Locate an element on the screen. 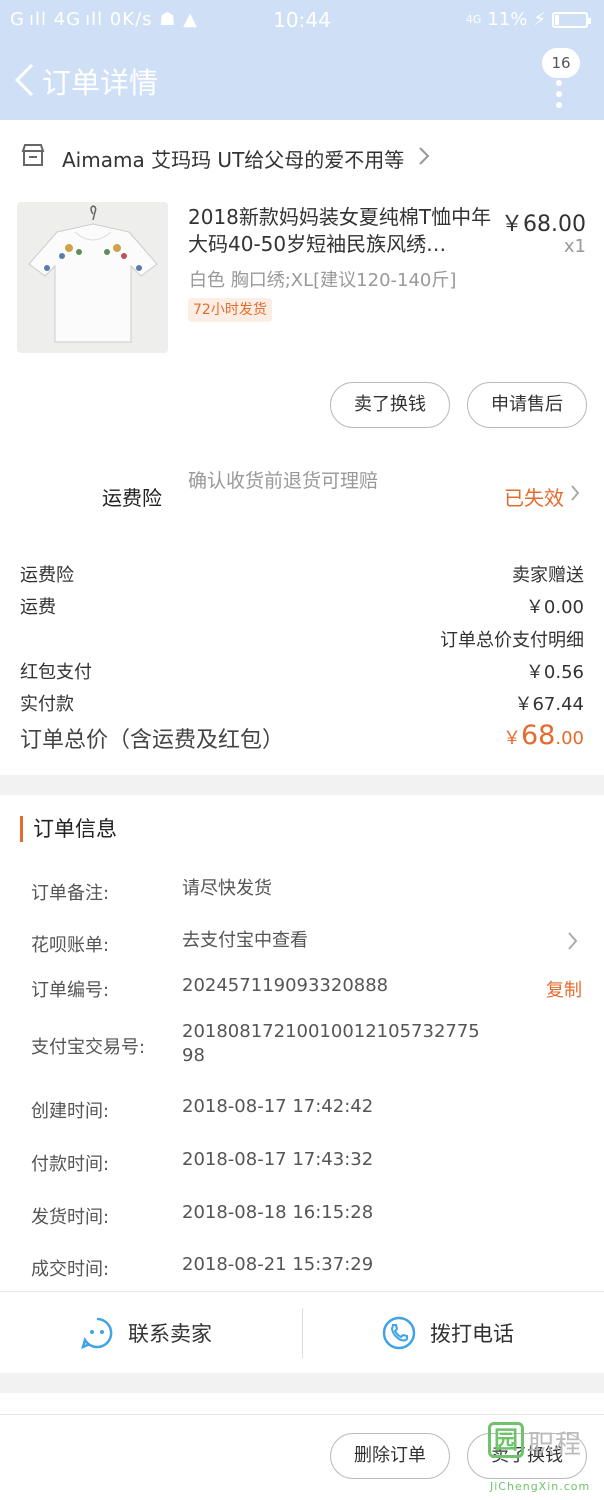 The width and height of the screenshot is (604, 1500). fee-label: 运费 is located at coordinates (38, 607).